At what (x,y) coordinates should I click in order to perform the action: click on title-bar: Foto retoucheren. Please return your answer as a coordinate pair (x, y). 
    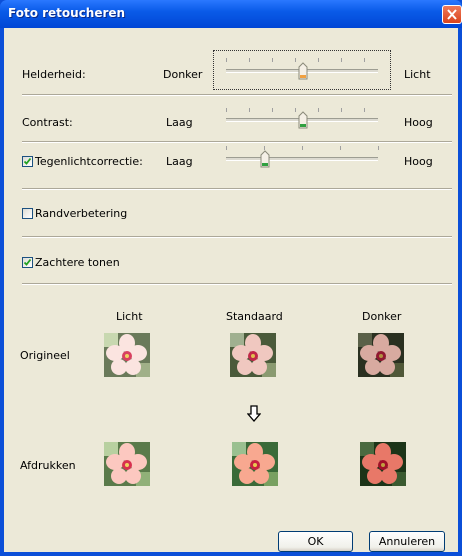
    Looking at the image, I should click on (231, 14).